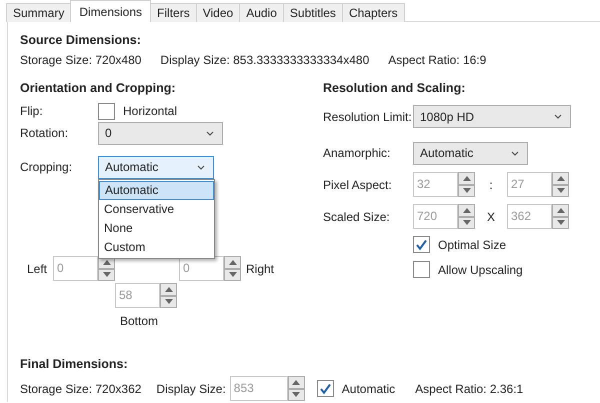 The width and height of the screenshot is (600, 403). What do you see at coordinates (469, 389) in the screenshot?
I see `info-text: Aspect Ratio: 2.36:1` at bounding box center [469, 389].